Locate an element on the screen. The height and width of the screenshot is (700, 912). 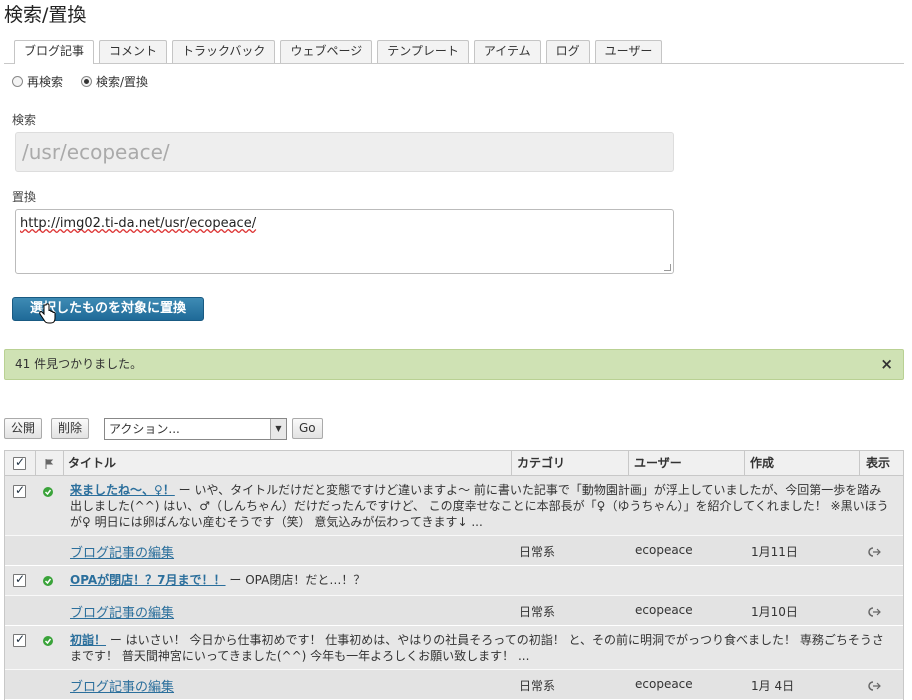
column-category: カテゴリ is located at coordinates (541, 463).